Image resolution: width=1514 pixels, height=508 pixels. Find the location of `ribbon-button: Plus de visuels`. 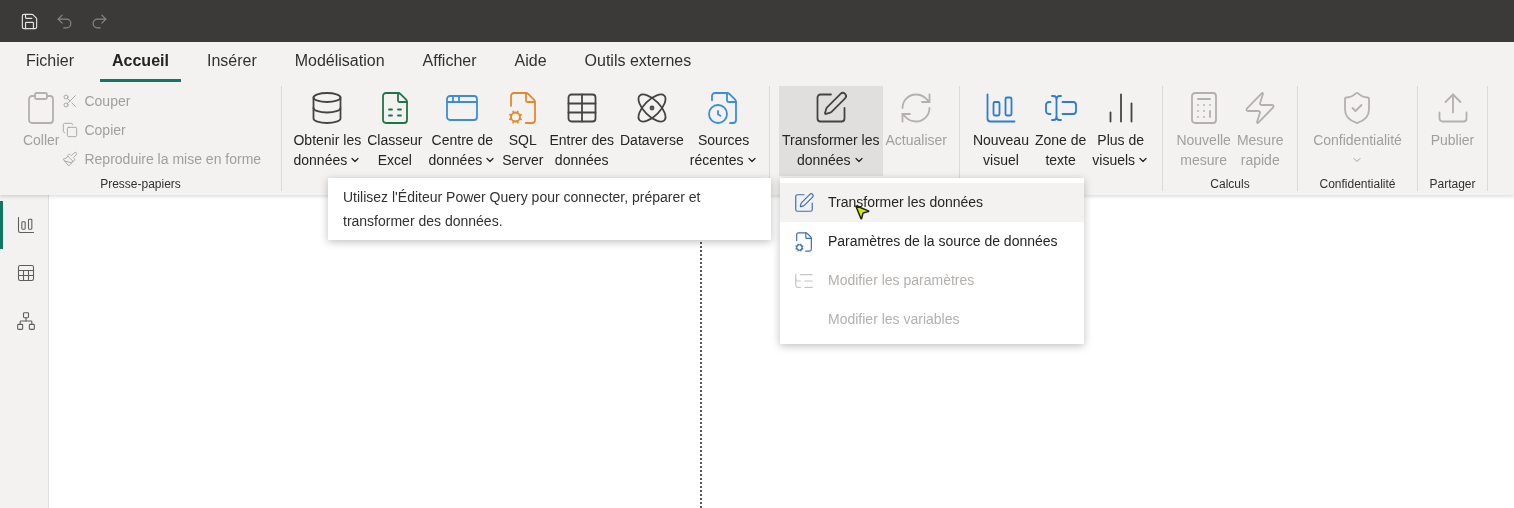

ribbon-button: Plus de visuels is located at coordinates (1121, 131).